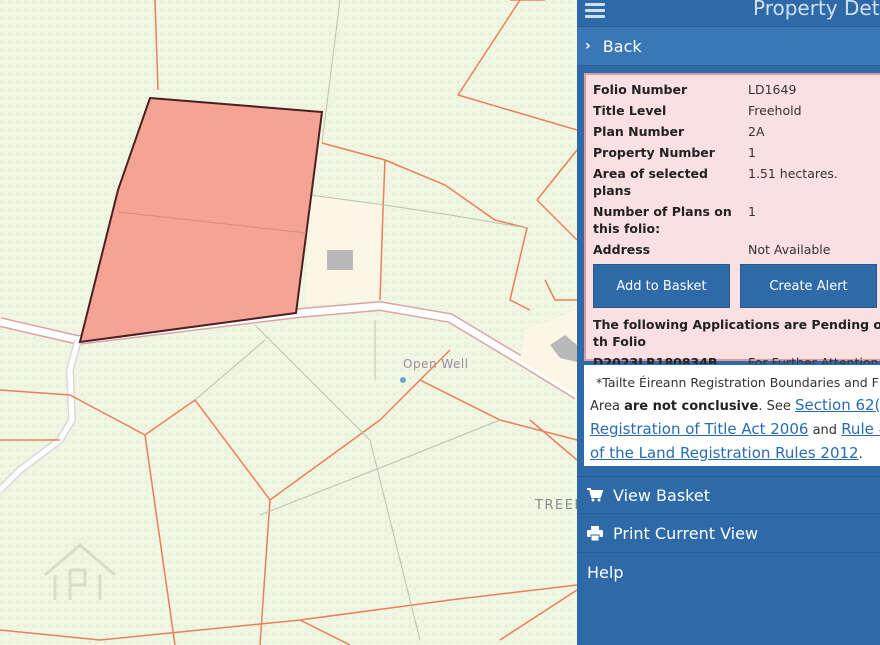  Describe the element at coordinates (728, 13) in the screenshot. I see `panel-header: Property Det` at that location.